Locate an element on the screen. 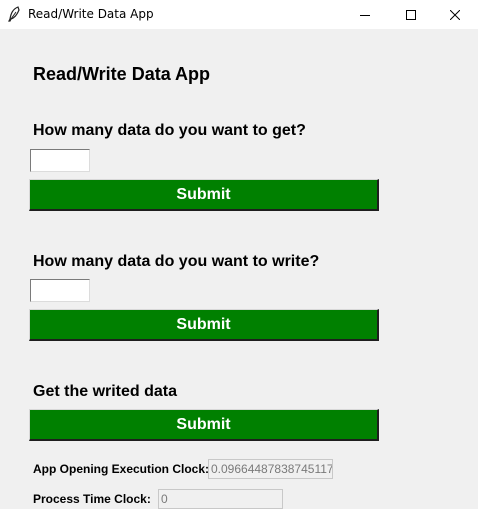 The image size is (478, 509). maximize-button is located at coordinates (411, 14).